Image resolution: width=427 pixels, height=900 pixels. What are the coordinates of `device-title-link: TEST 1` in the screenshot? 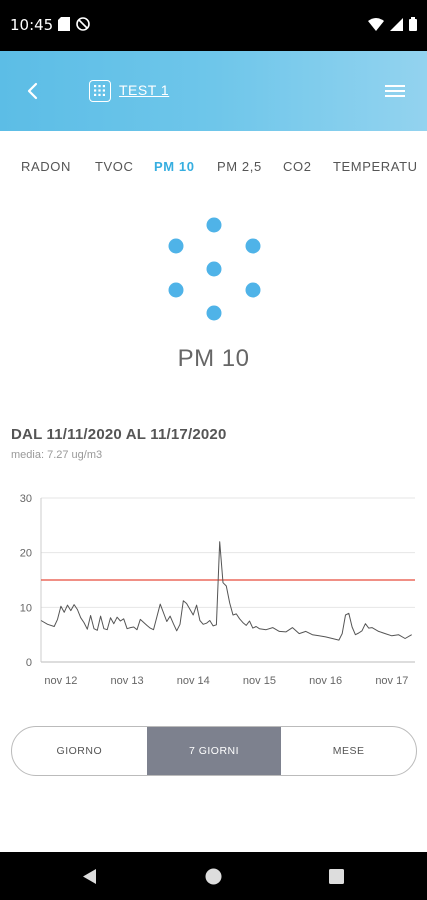 It's located at (144, 90).